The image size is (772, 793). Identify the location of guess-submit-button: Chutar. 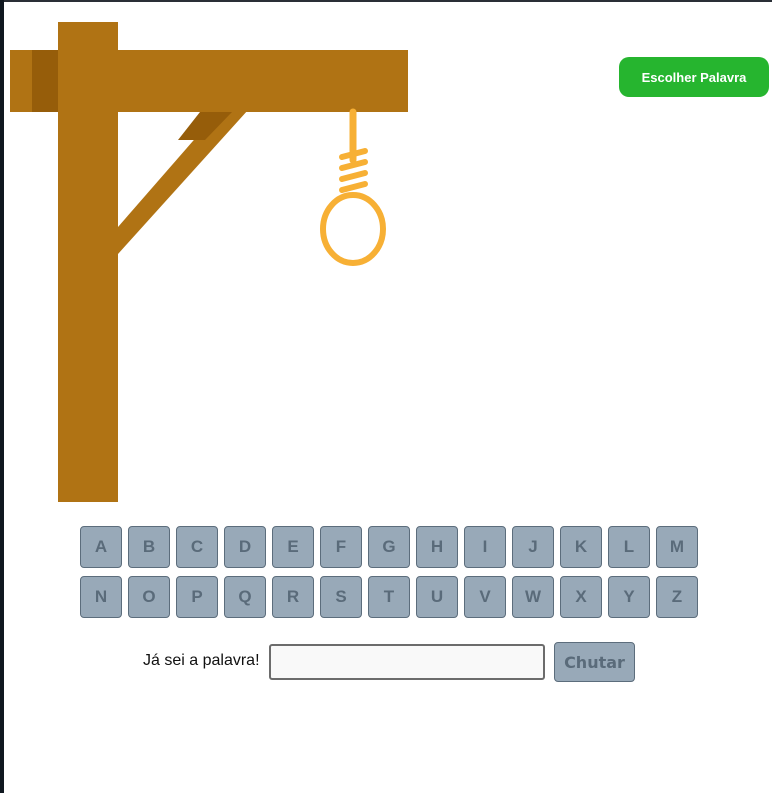
(594, 662).